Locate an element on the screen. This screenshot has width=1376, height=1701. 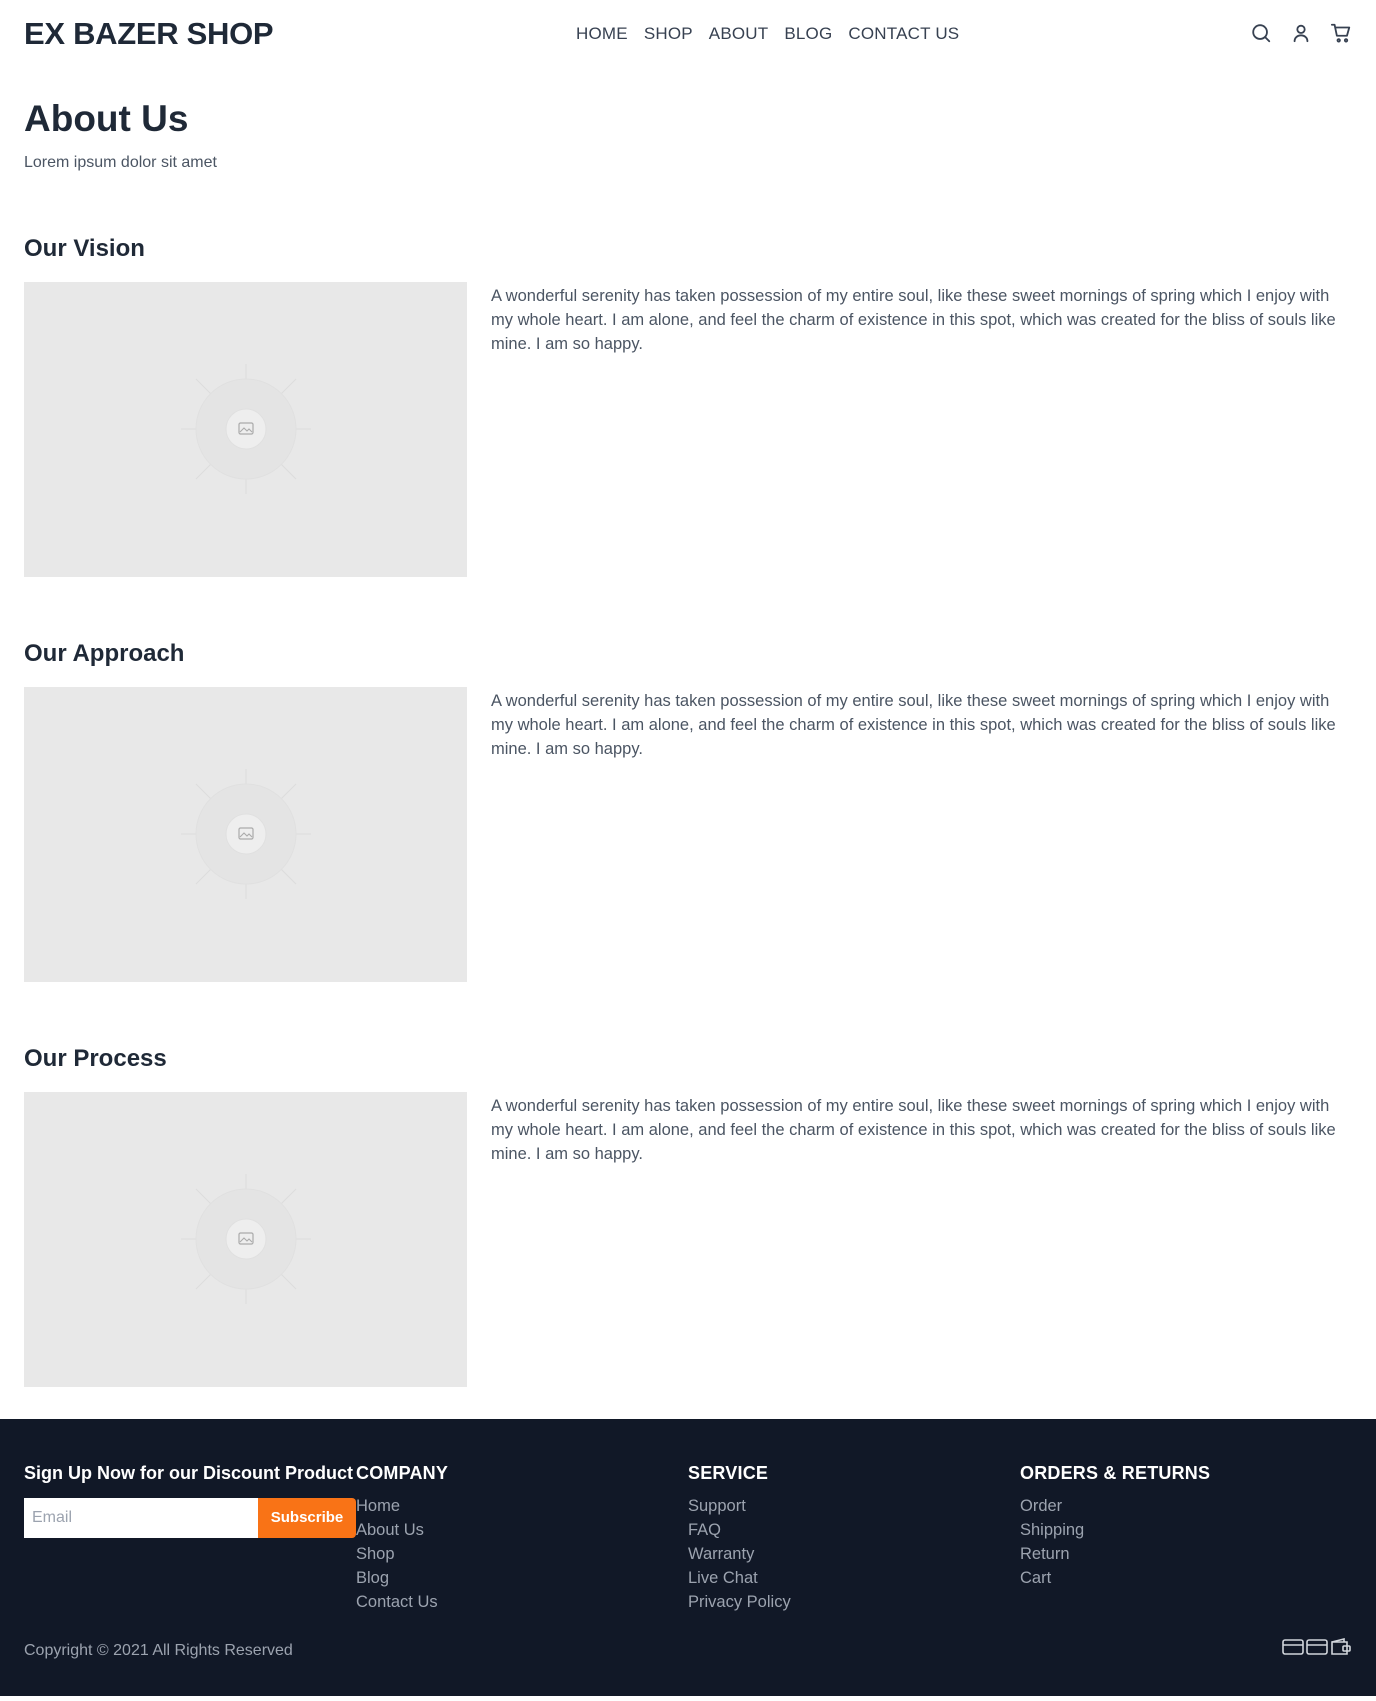
main-nav: HOME SHOP ABOUT BLOG CONTACT US is located at coordinates (767, 34).